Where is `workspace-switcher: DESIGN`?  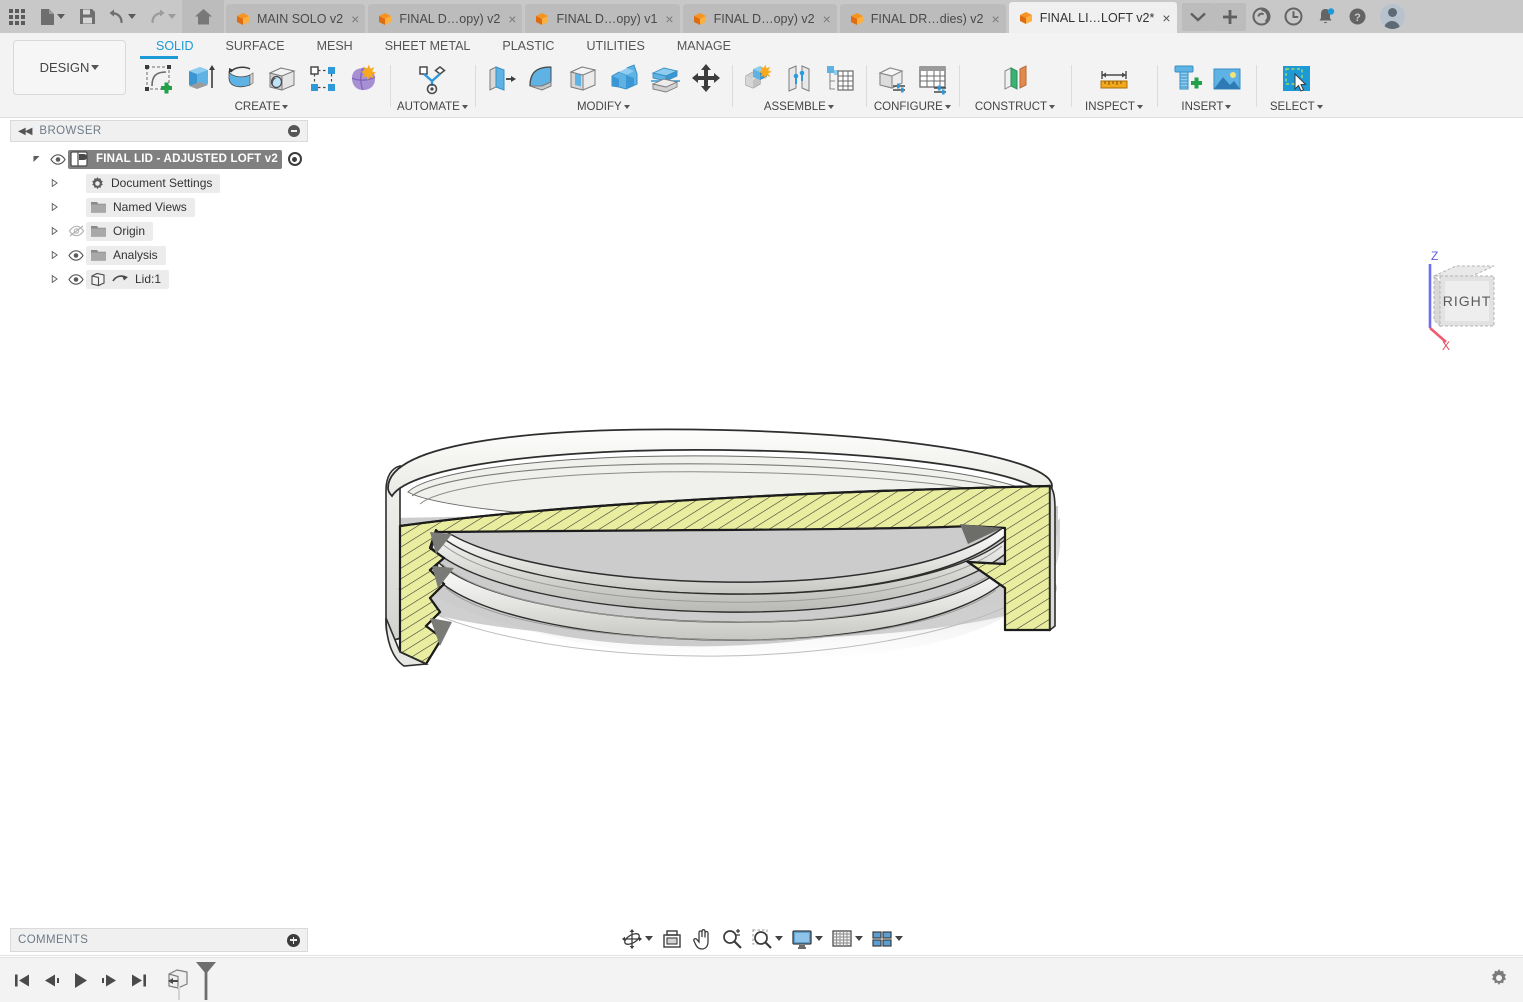 workspace-switcher: DESIGN is located at coordinates (69, 67).